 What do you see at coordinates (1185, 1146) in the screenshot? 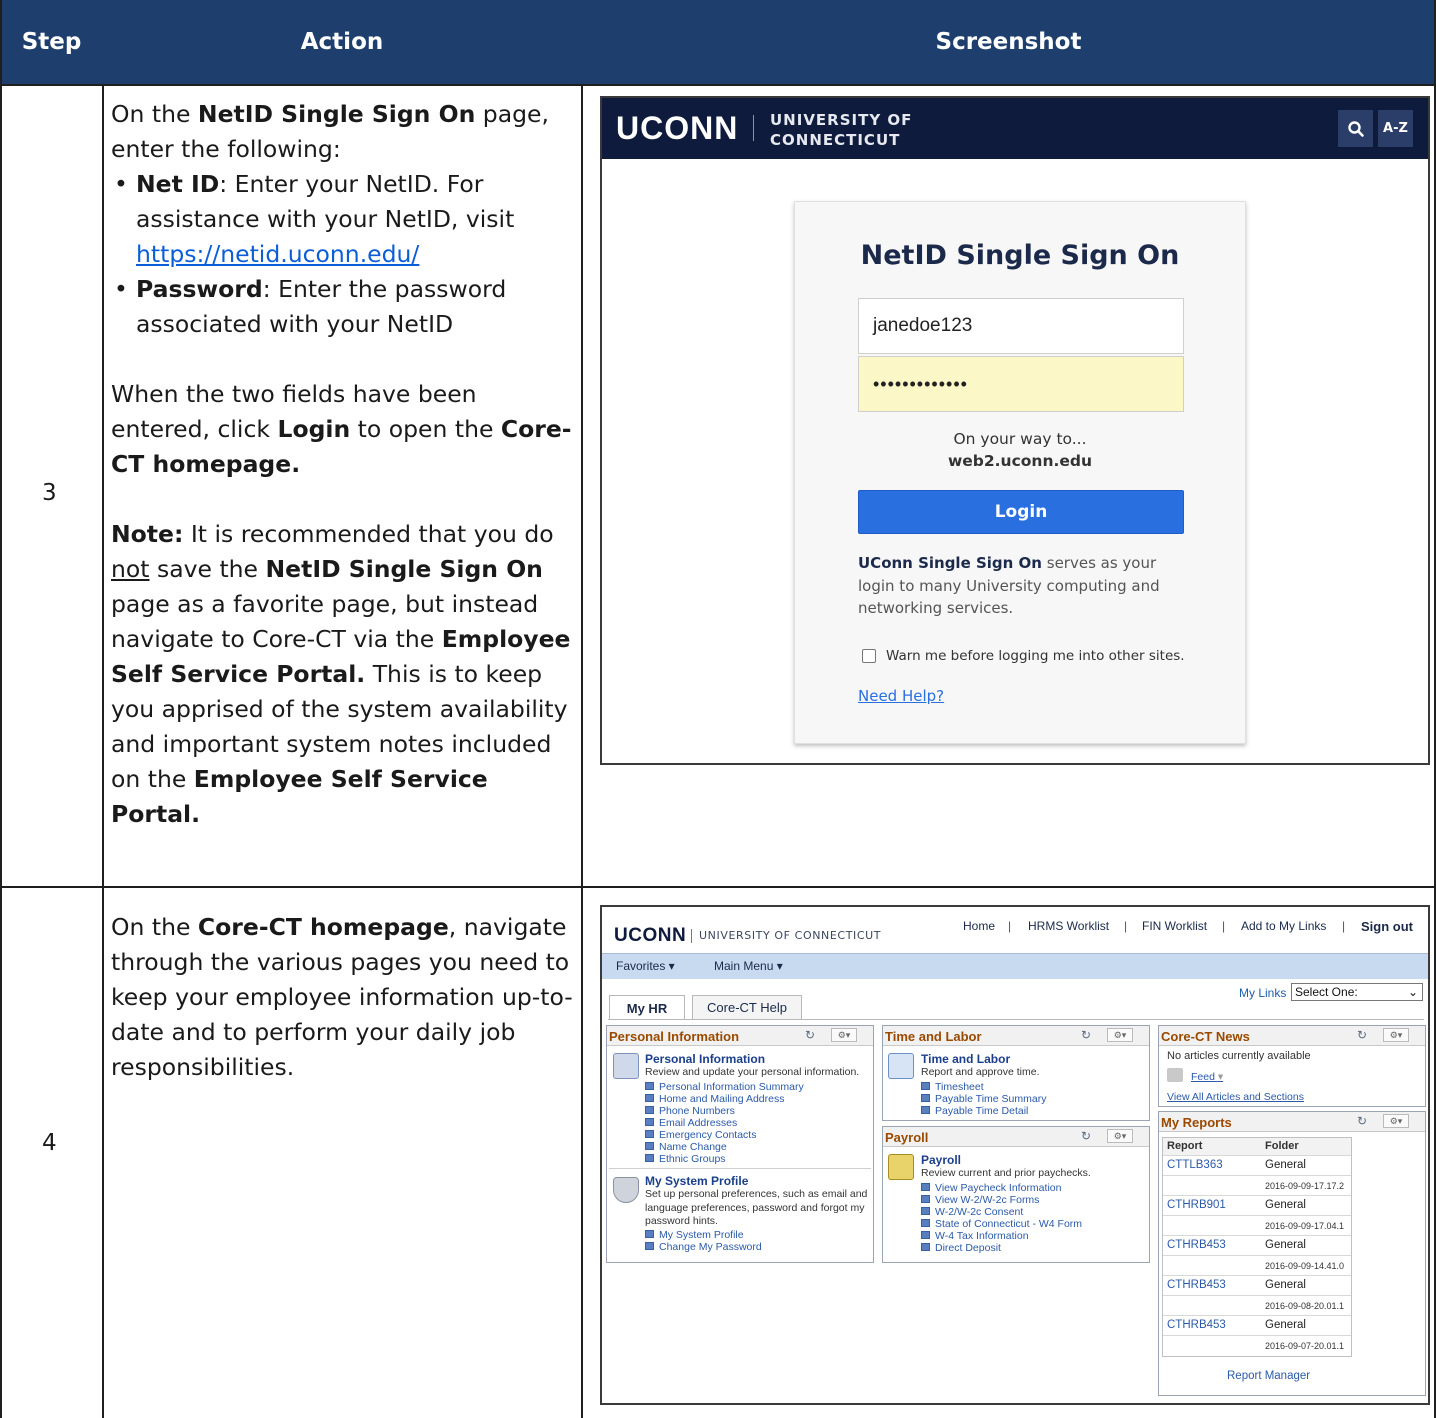
I see `column-report: Report` at bounding box center [1185, 1146].